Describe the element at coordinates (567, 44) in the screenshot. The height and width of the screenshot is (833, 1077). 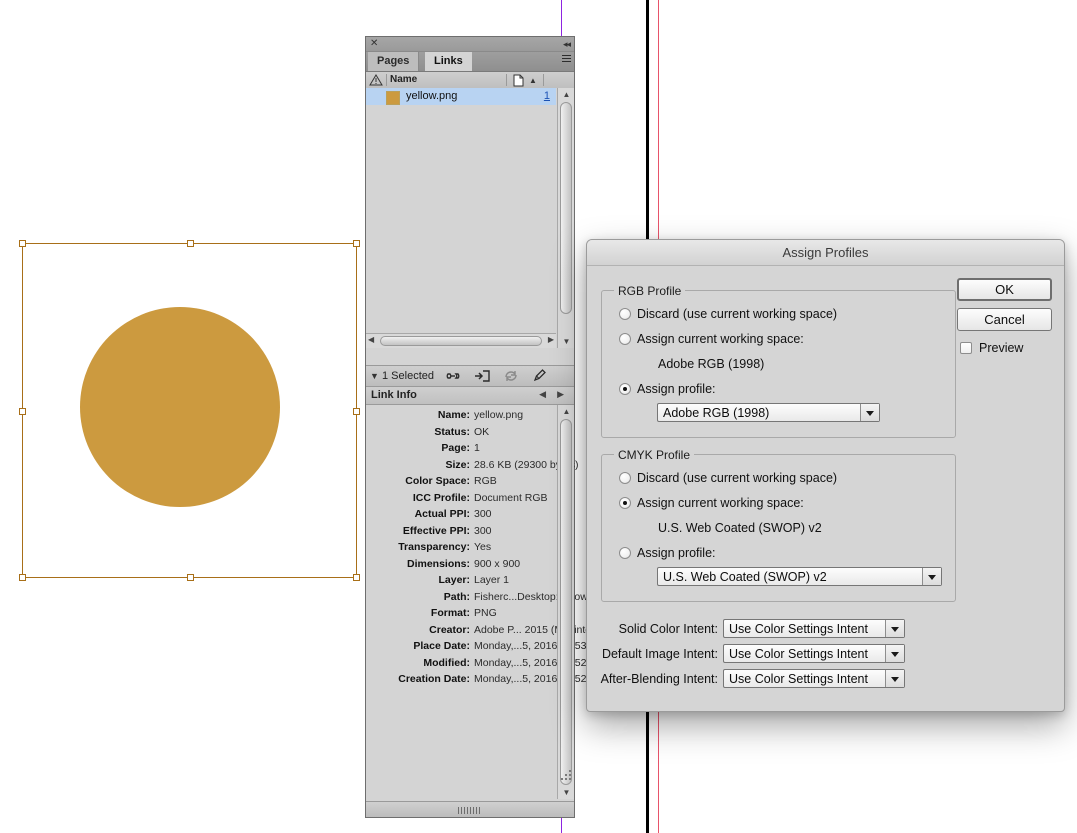
I see `collapse-panel-icon: ◂◂` at that location.